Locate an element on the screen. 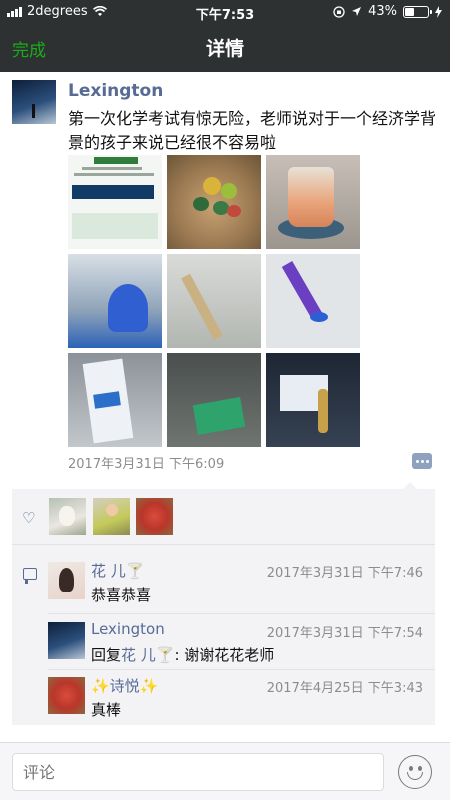 Image resolution: width=450 pixels, height=800 pixels. comment-time: 2017年4月25日 下午3:43 is located at coordinates (344, 688).